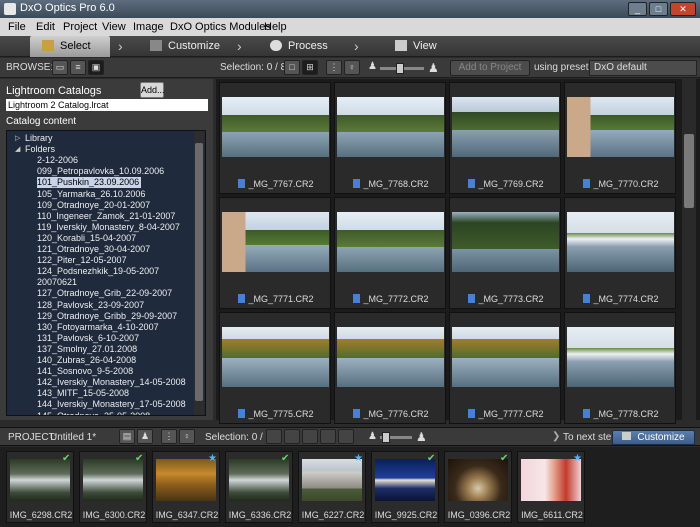 Image resolution: width=700 pixels, height=527 pixels. I want to click on maximize-button: □, so click(658, 9).